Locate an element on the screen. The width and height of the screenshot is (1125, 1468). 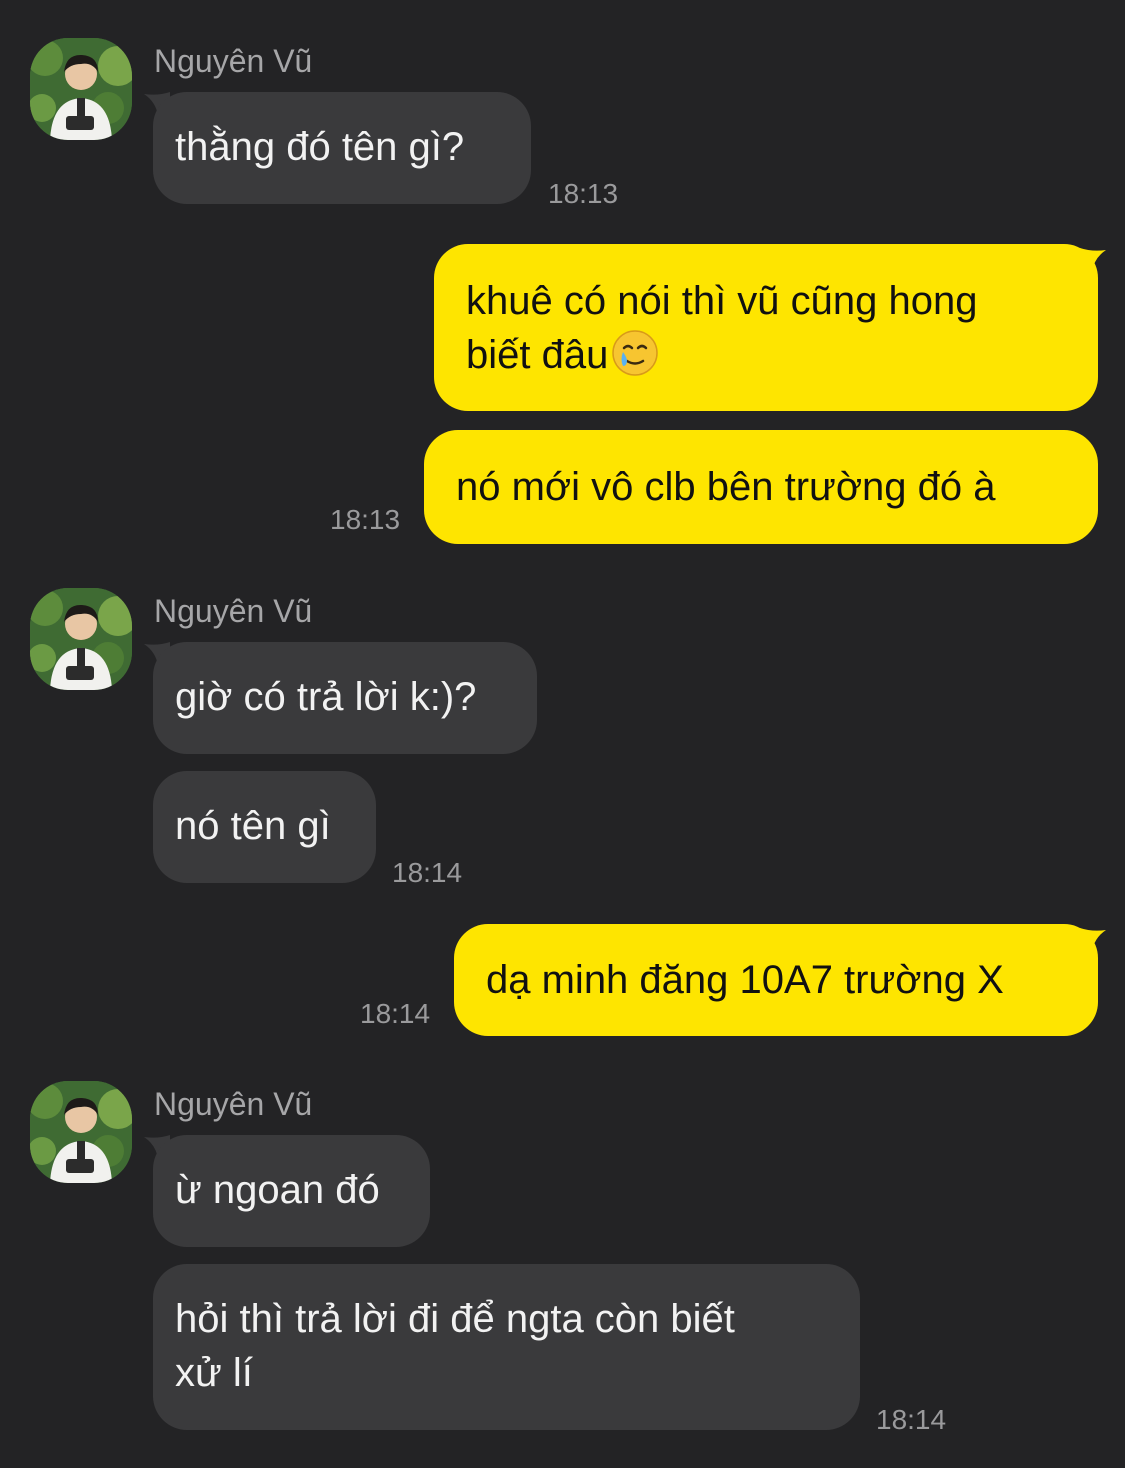
message-text: giờ có trả lời k:)? is located at coordinates (326, 697).